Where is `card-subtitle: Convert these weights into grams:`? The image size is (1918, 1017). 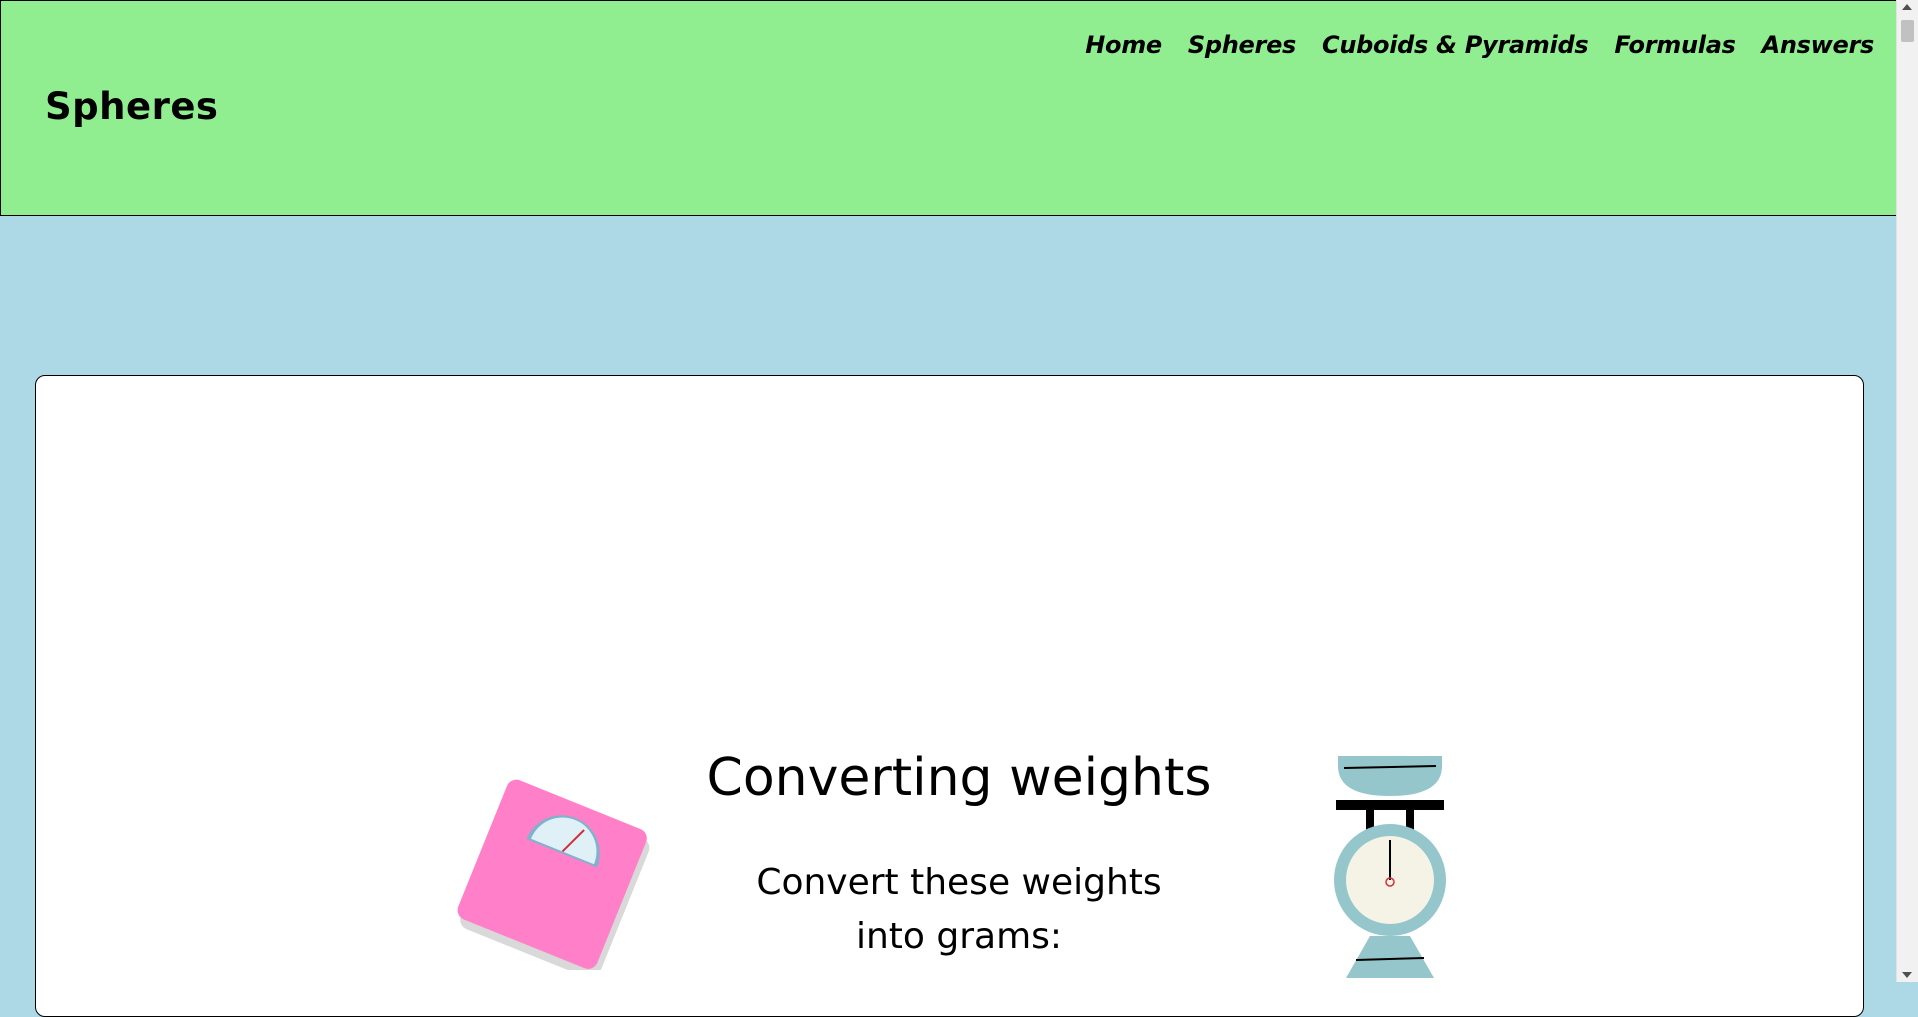 card-subtitle: Convert these weights into grams: is located at coordinates (959, 910).